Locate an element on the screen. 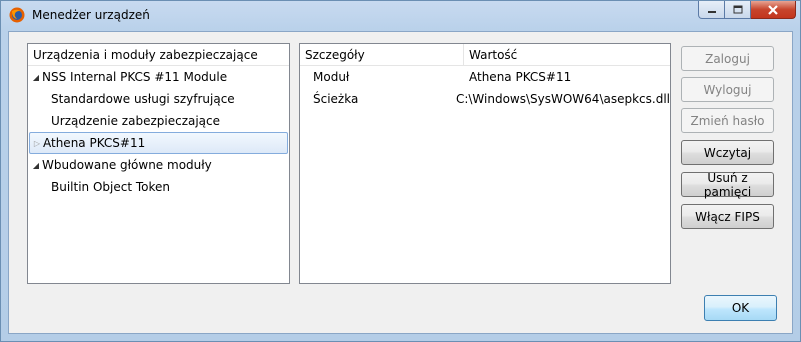  tree-item-builtin-modules: ◢ Wbudowane główne moduły is located at coordinates (158, 165).